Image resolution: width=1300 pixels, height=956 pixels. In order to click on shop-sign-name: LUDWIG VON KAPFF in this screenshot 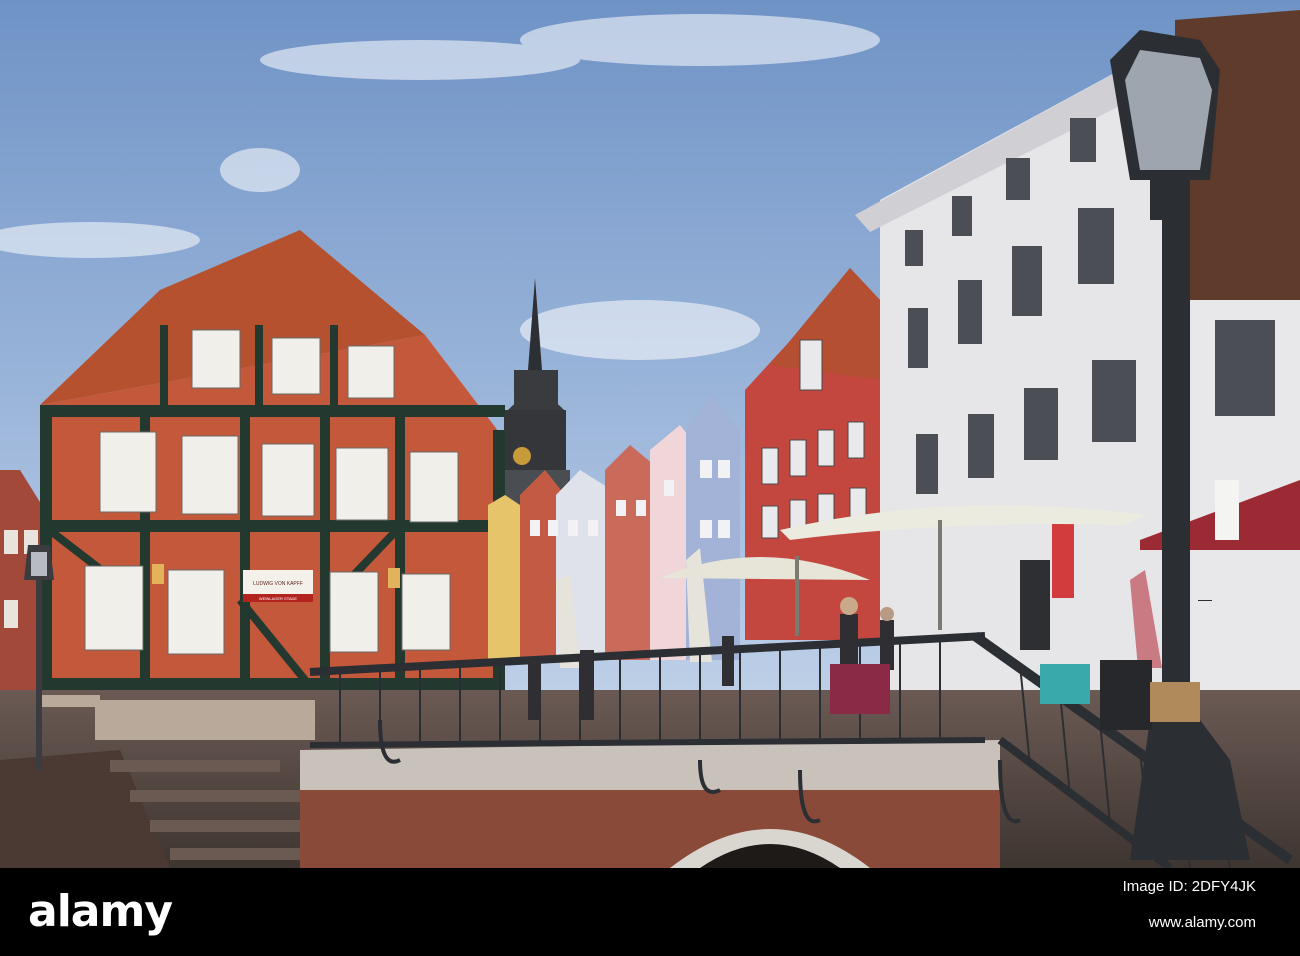, I will do `click(278, 584)`.